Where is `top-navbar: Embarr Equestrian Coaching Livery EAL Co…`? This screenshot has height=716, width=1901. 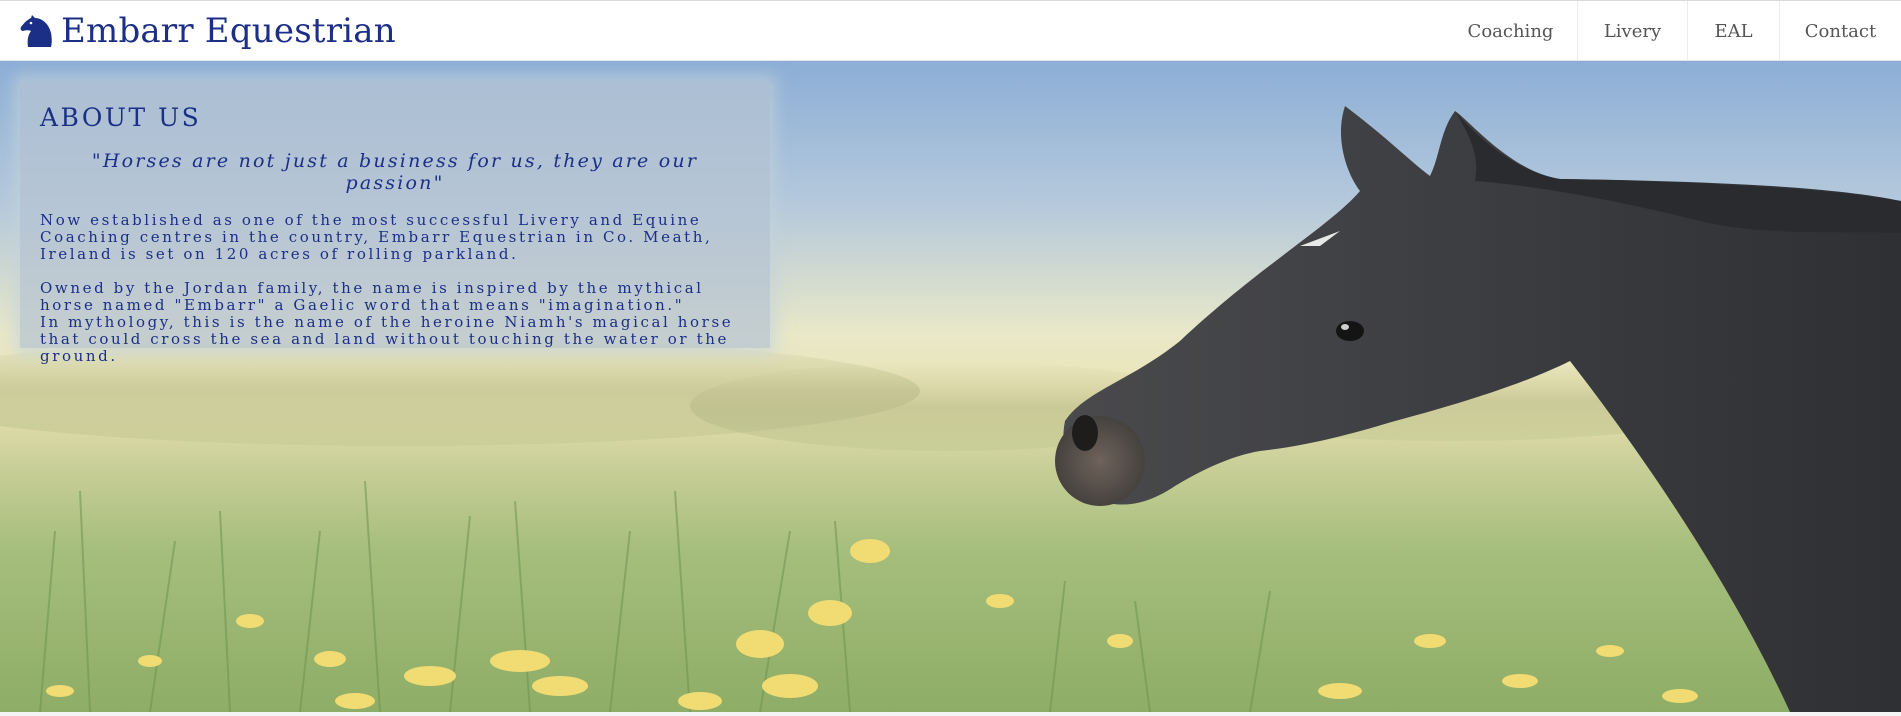 top-navbar: Embarr Equestrian Coaching Livery EAL Co… is located at coordinates (950, 30).